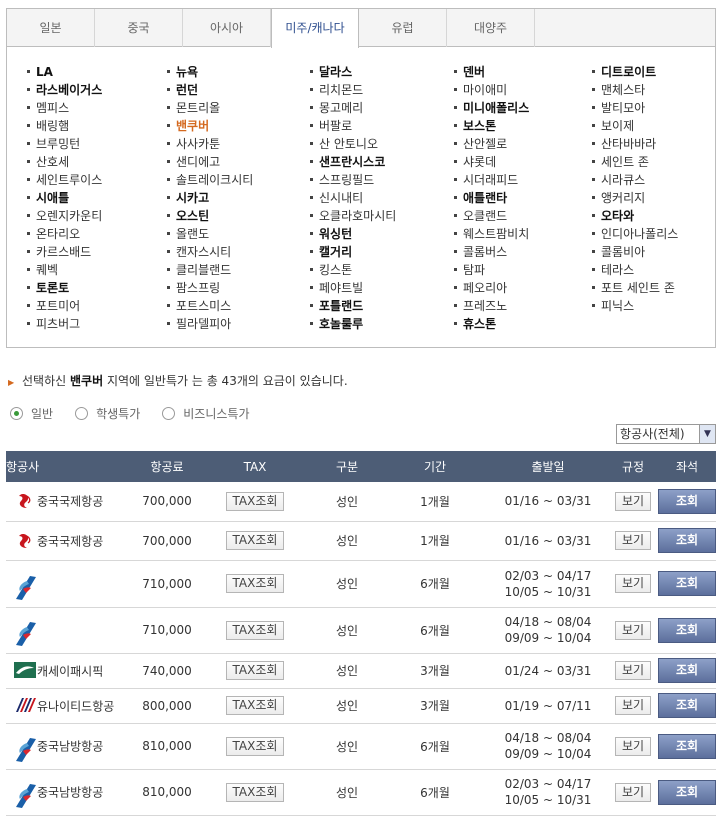 The image size is (718, 816). Describe the element at coordinates (97, 306) in the screenshot. I see `city-link: 포트미어` at that location.